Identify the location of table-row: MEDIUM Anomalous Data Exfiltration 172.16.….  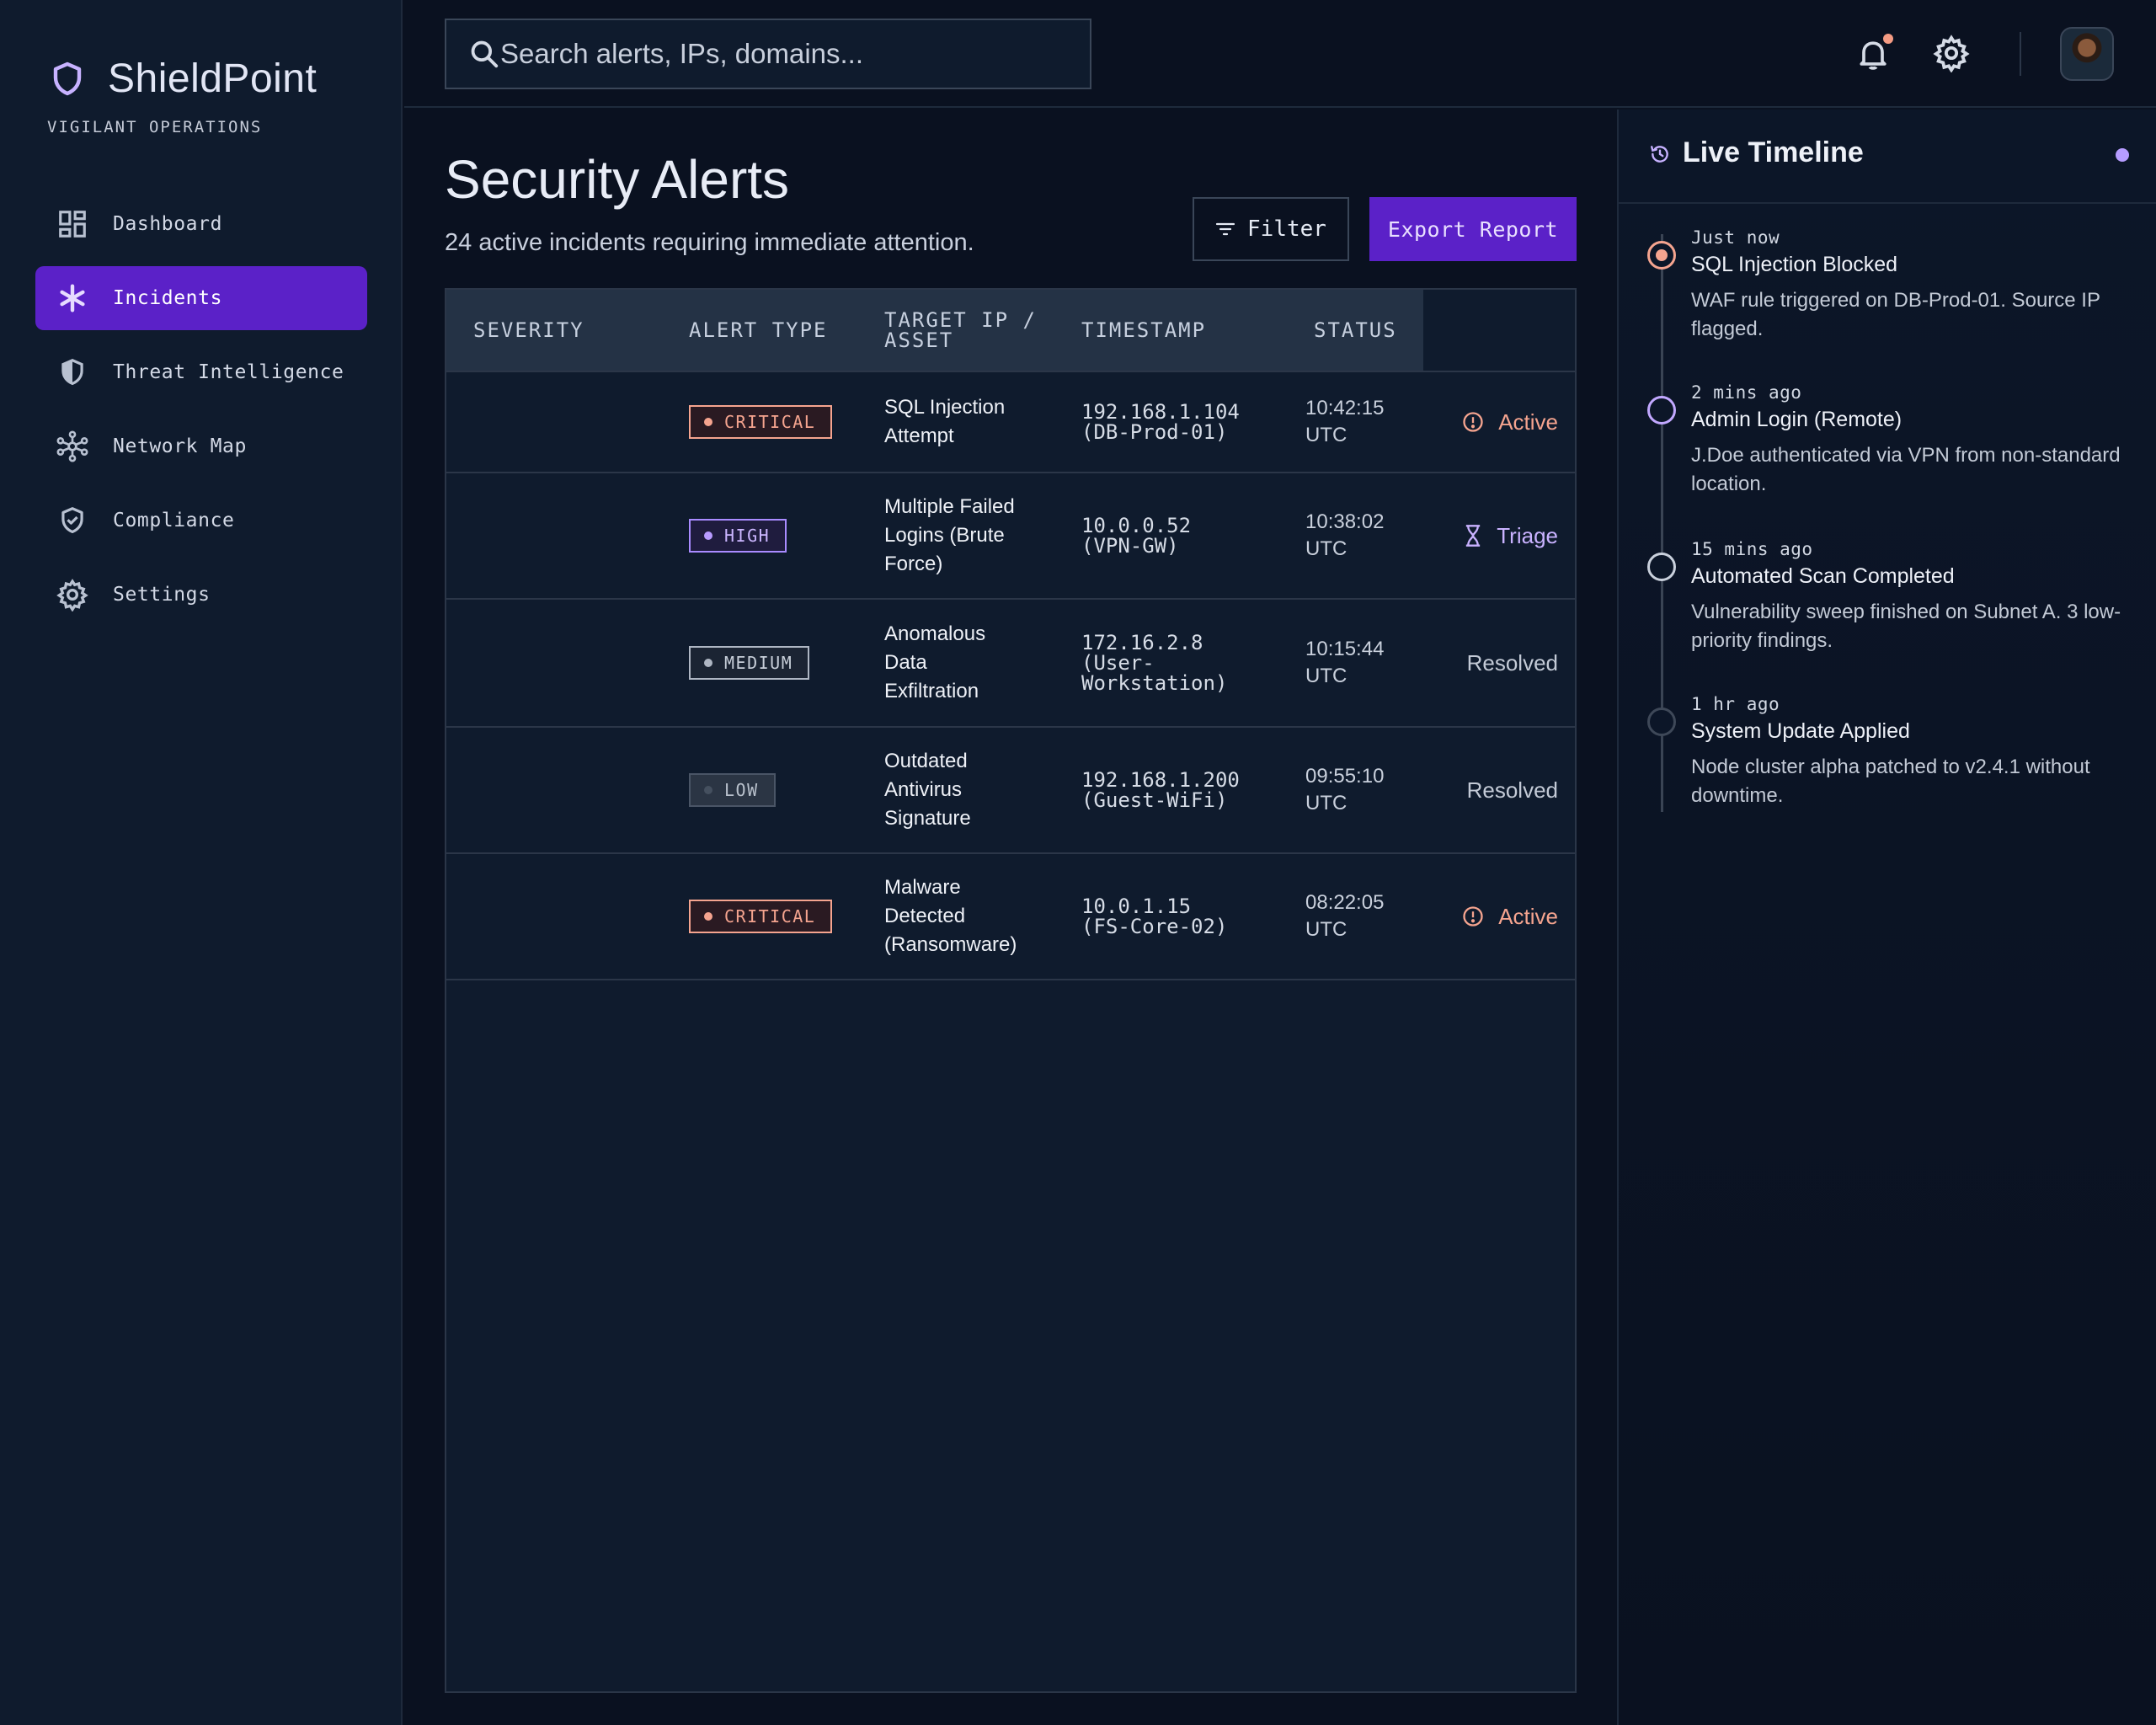
(1011, 662).